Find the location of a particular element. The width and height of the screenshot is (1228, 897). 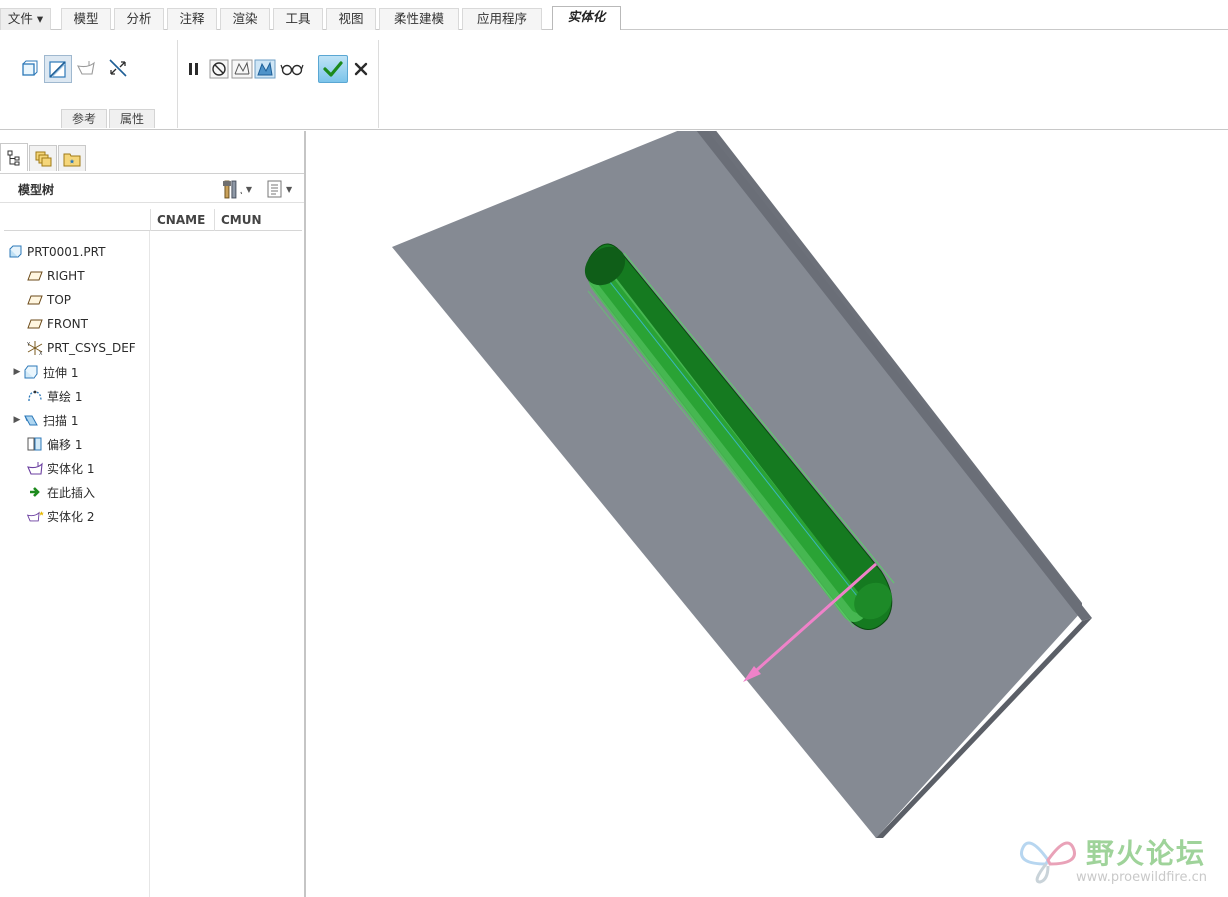

tree-item: PRT0001.PRT is located at coordinates (80, 252).